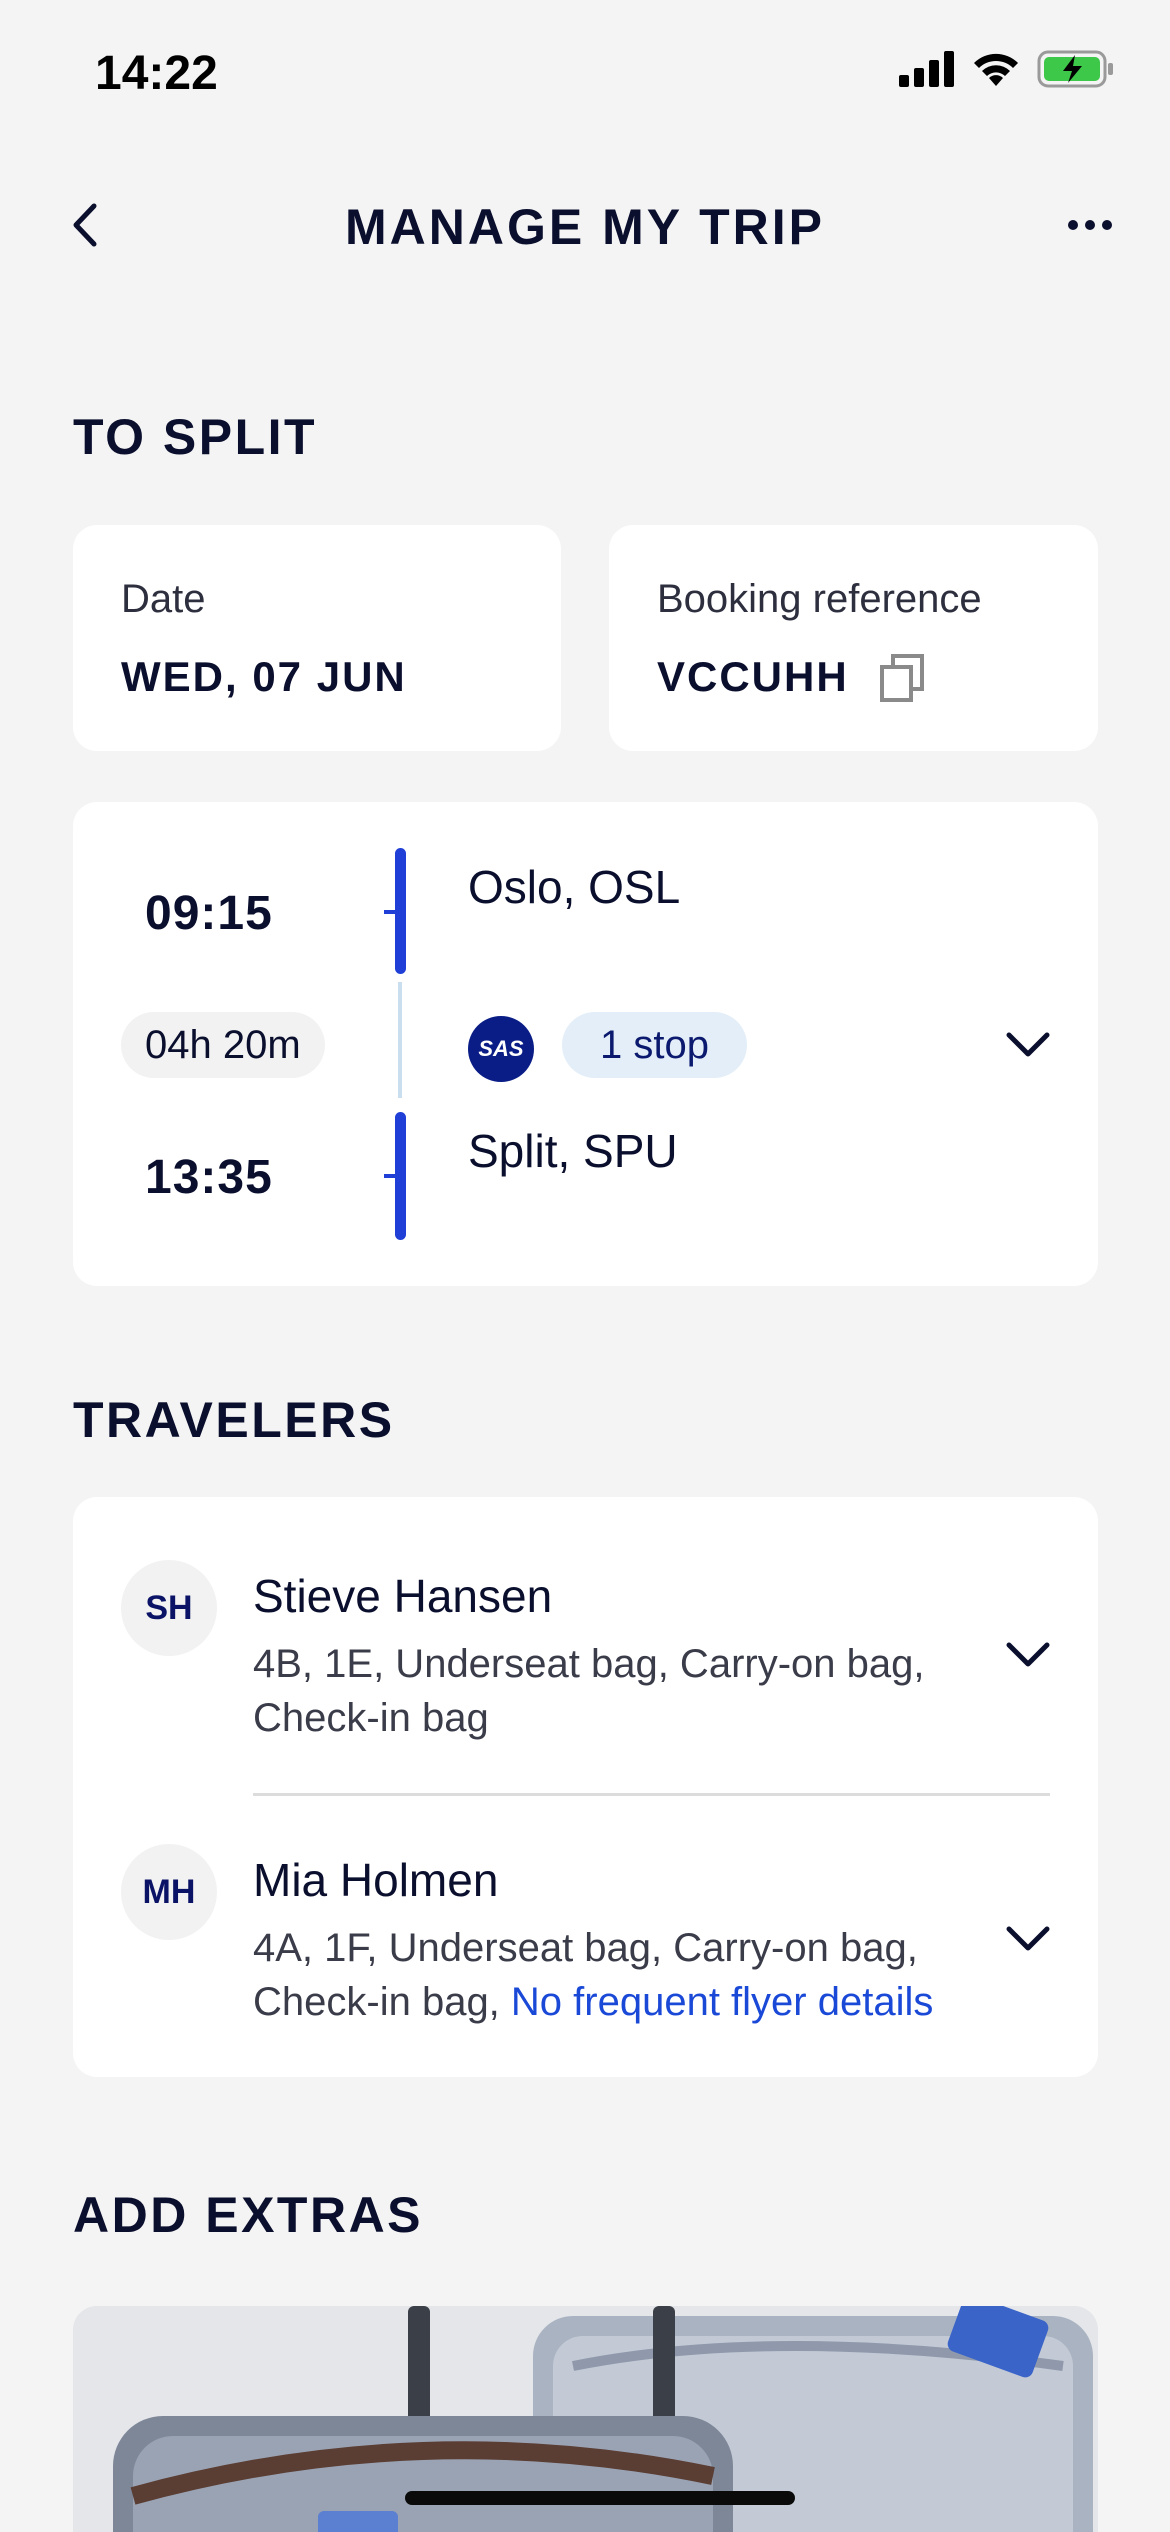 Image resolution: width=1170 pixels, height=2532 pixels. Describe the element at coordinates (371, 1718) in the screenshot. I see `traveler-details-line2: Check-in bag` at that location.